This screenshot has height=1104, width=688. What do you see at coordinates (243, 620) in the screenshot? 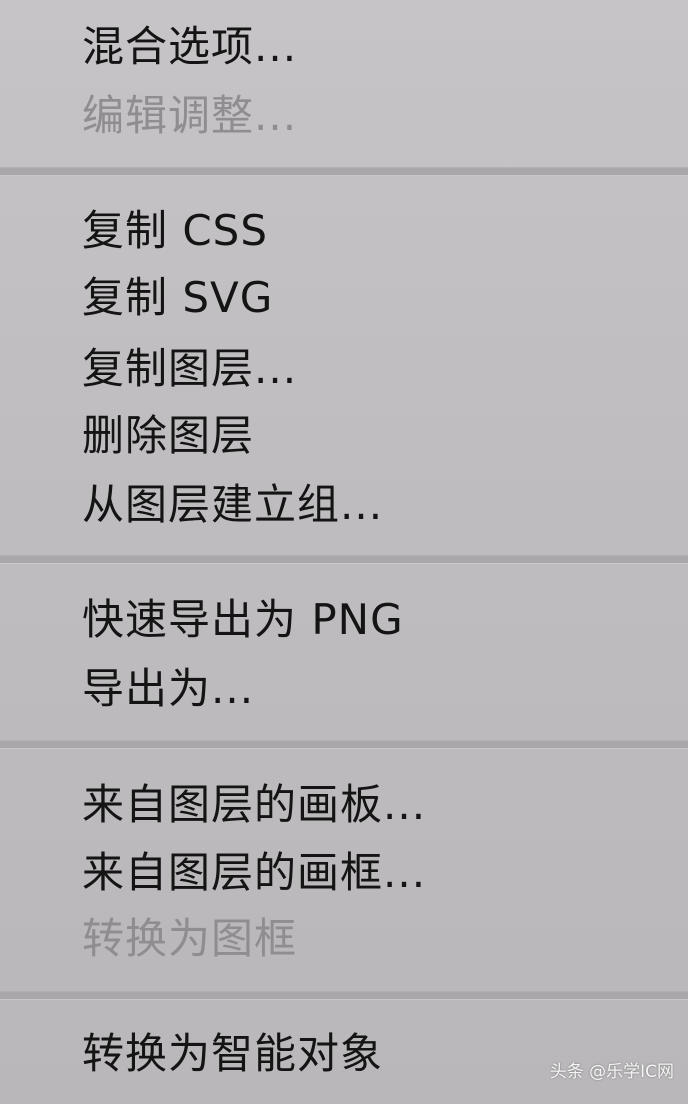
I see `menu-item-quick-export-png: 快速导出为 PNG` at bounding box center [243, 620].